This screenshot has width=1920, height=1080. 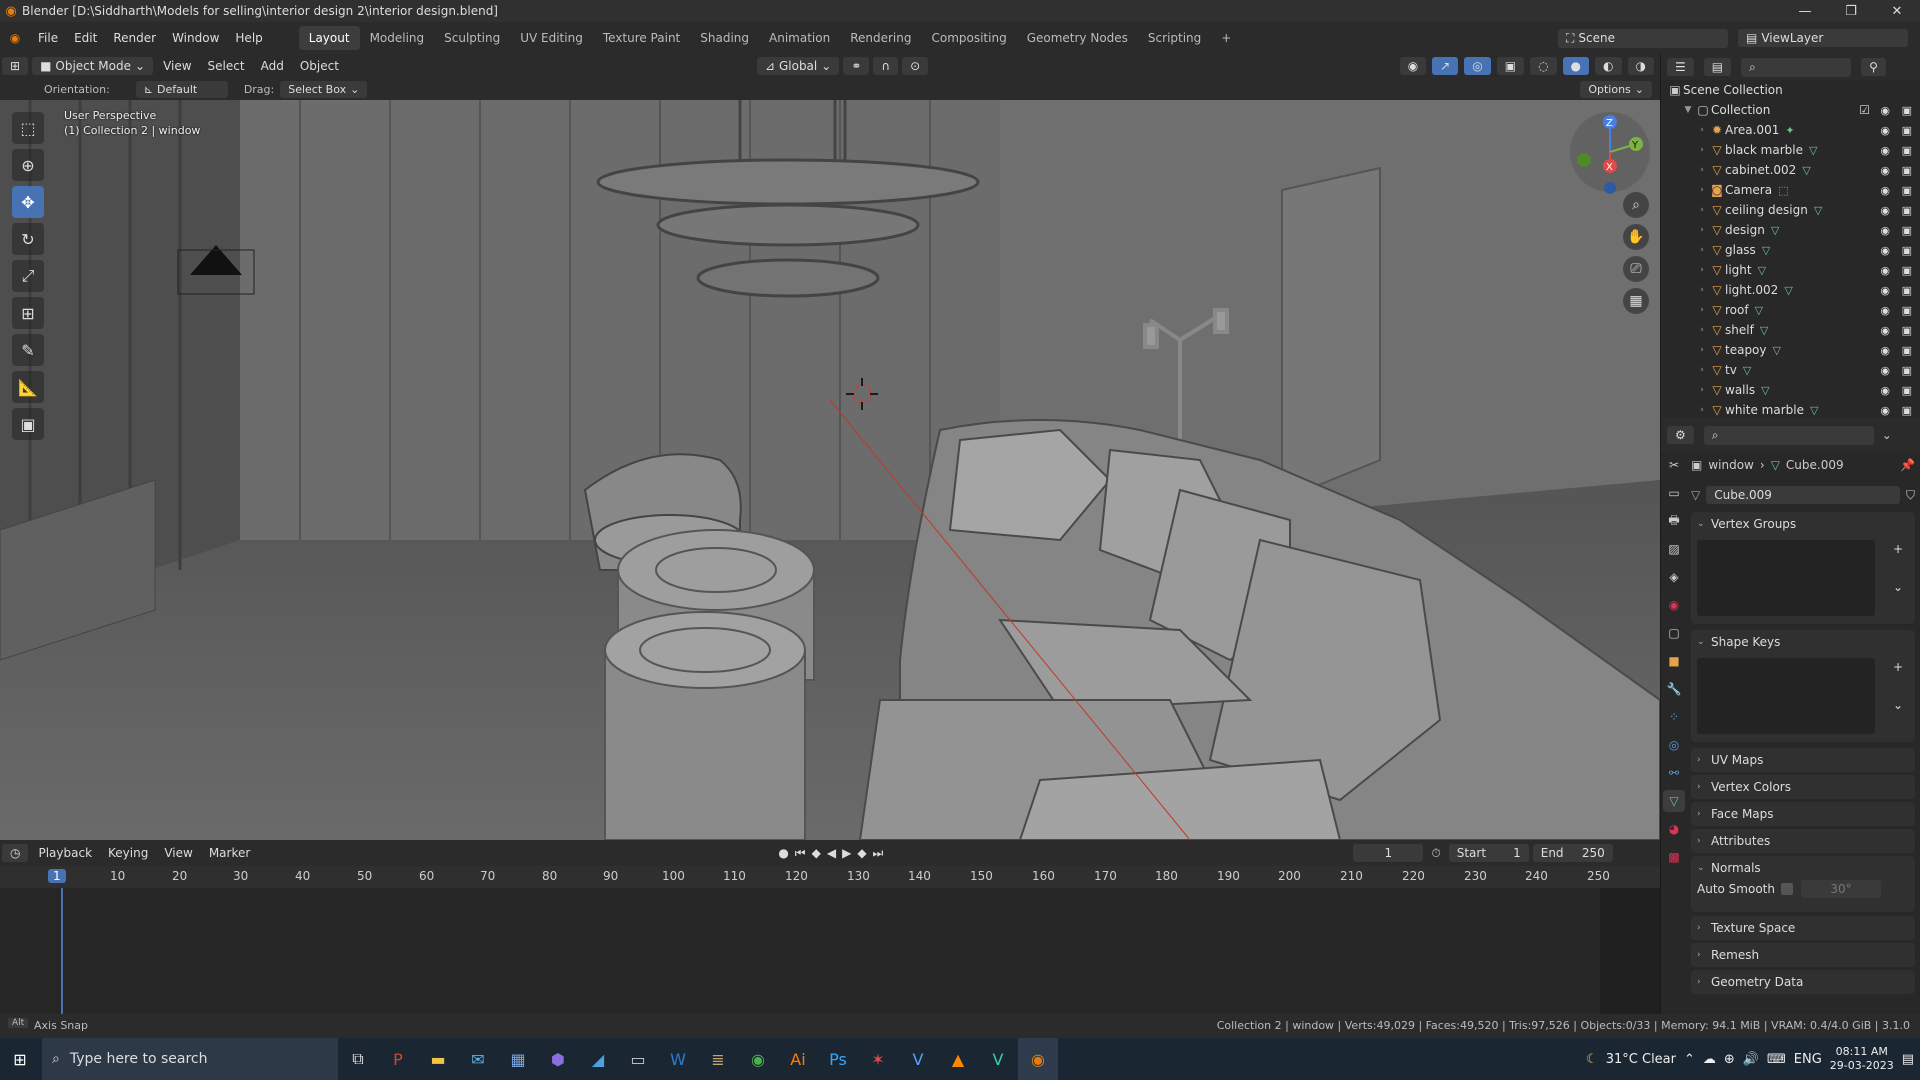 I want to click on tab-constraints: ⚯, so click(x=1674, y=773).